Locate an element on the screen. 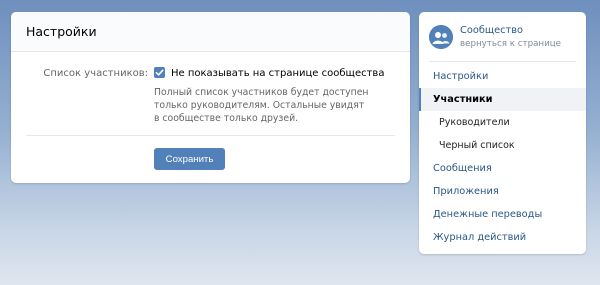  save-button: Сохранить is located at coordinates (189, 159).